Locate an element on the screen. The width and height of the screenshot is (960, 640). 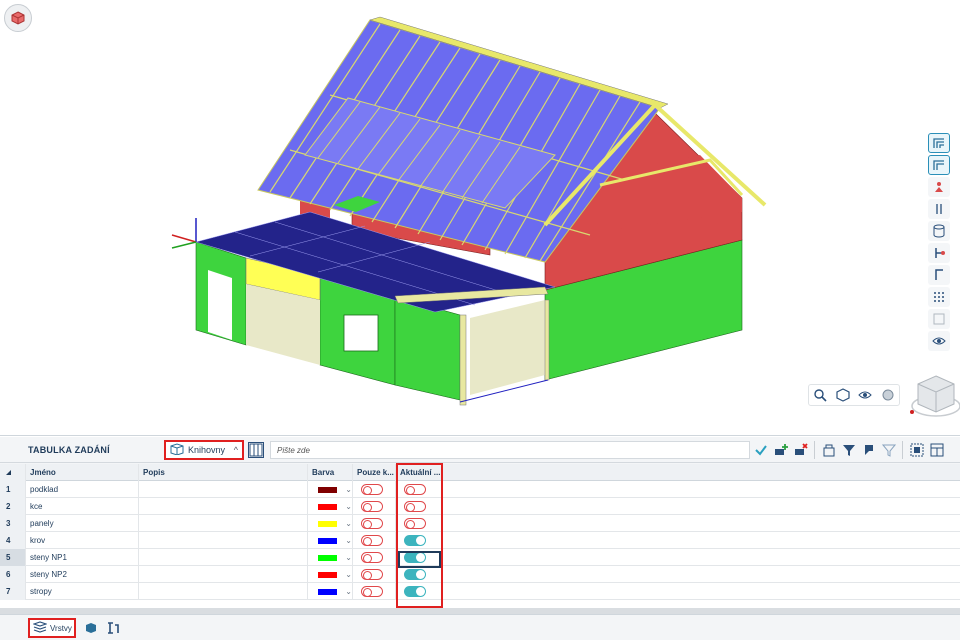
add-row-icon is located at coordinates (780, 450).